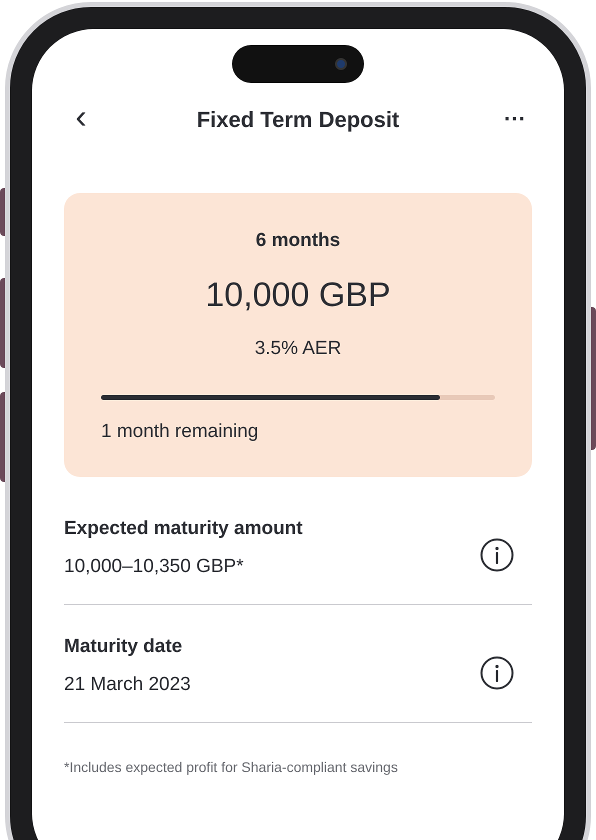 The width and height of the screenshot is (596, 840). I want to click on screen-title: Fixed Term Deposit, so click(298, 120).